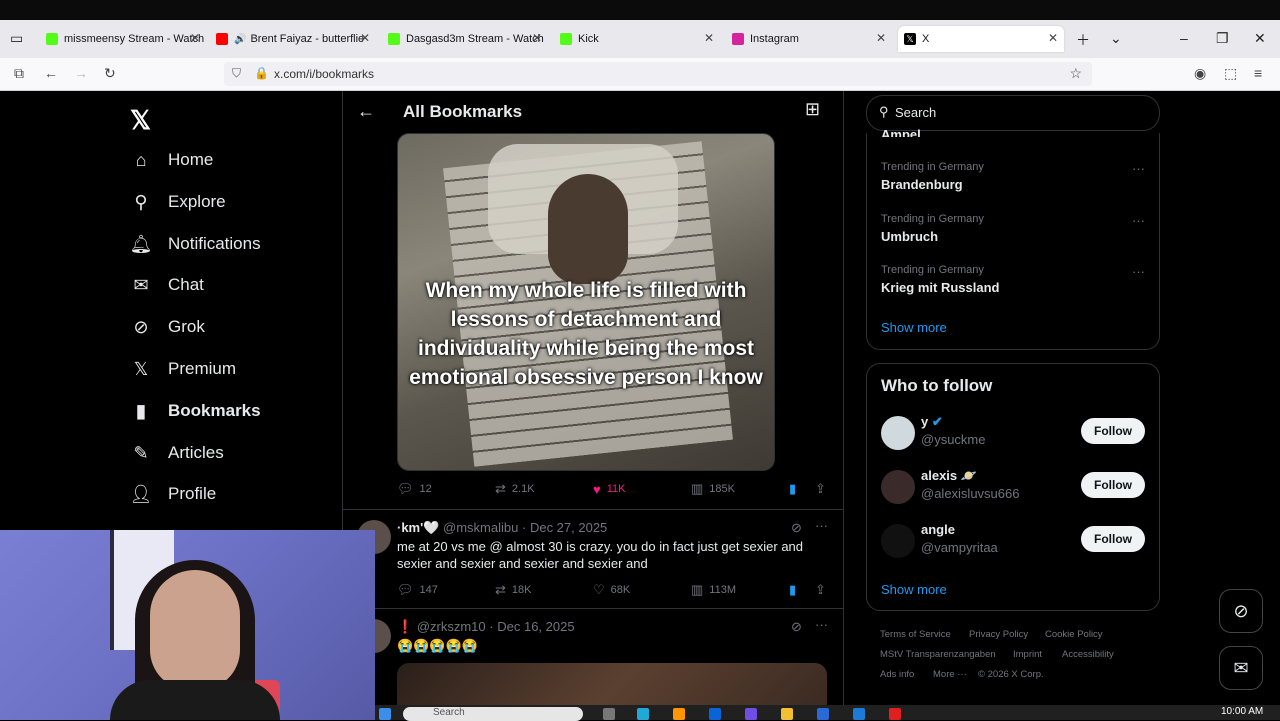 This screenshot has height=721, width=1280. Describe the element at coordinates (140, 120) in the screenshot. I see `x-logo-icon: 𝕏` at that location.